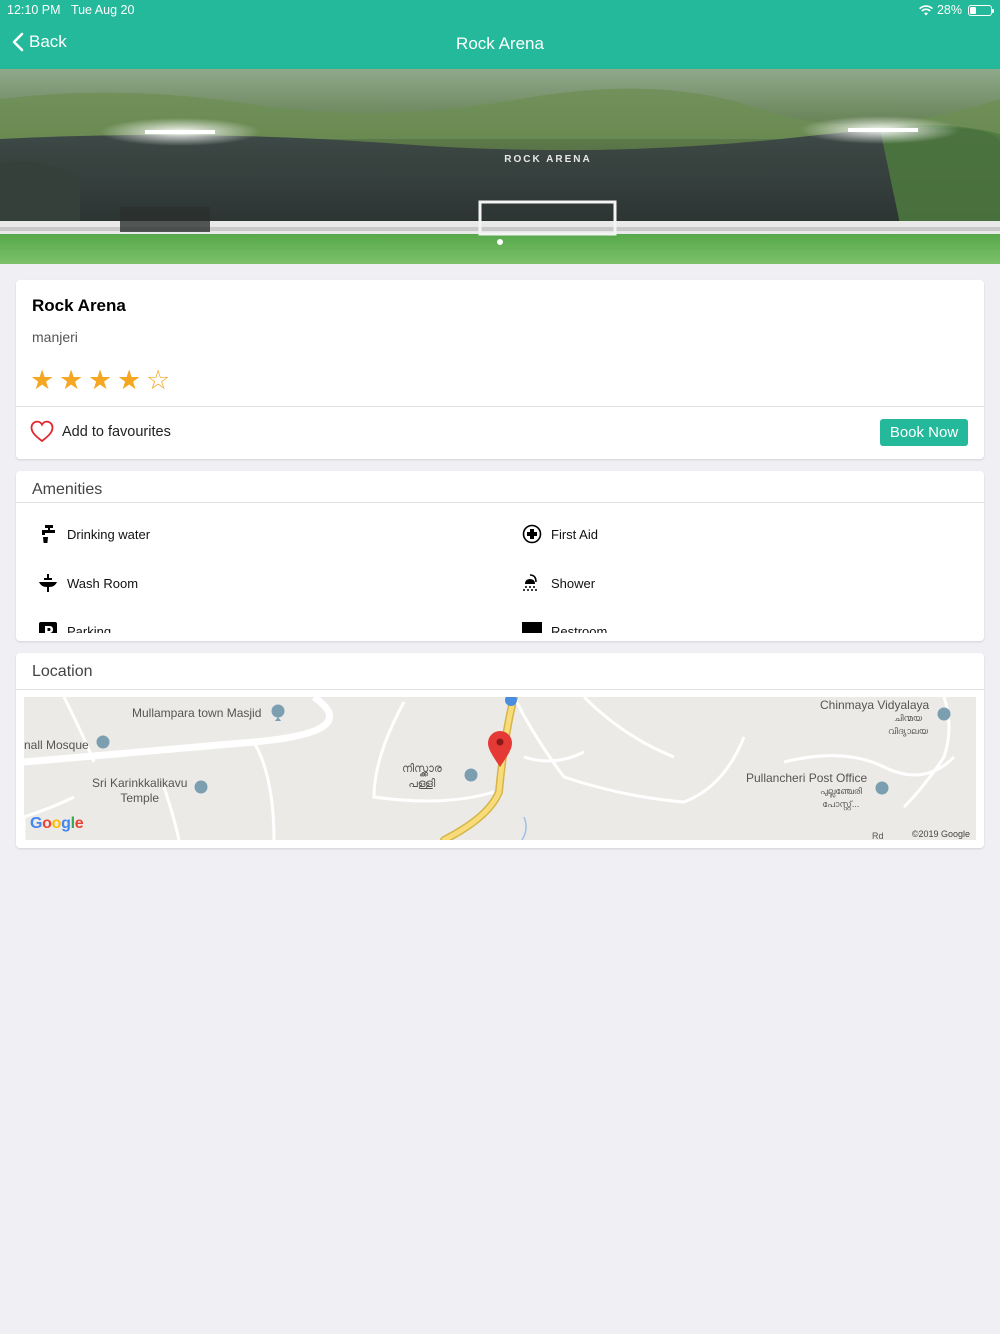 The width and height of the screenshot is (1000, 1334). I want to click on battery-fill, so click(973, 10).